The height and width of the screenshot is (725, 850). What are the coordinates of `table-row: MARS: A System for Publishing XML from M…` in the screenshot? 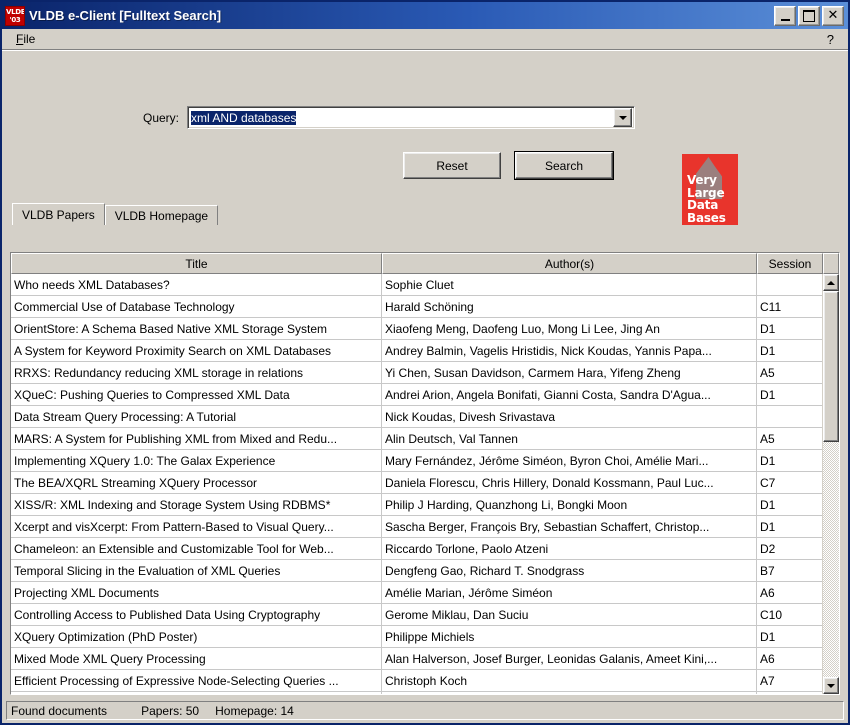 It's located at (416, 439).